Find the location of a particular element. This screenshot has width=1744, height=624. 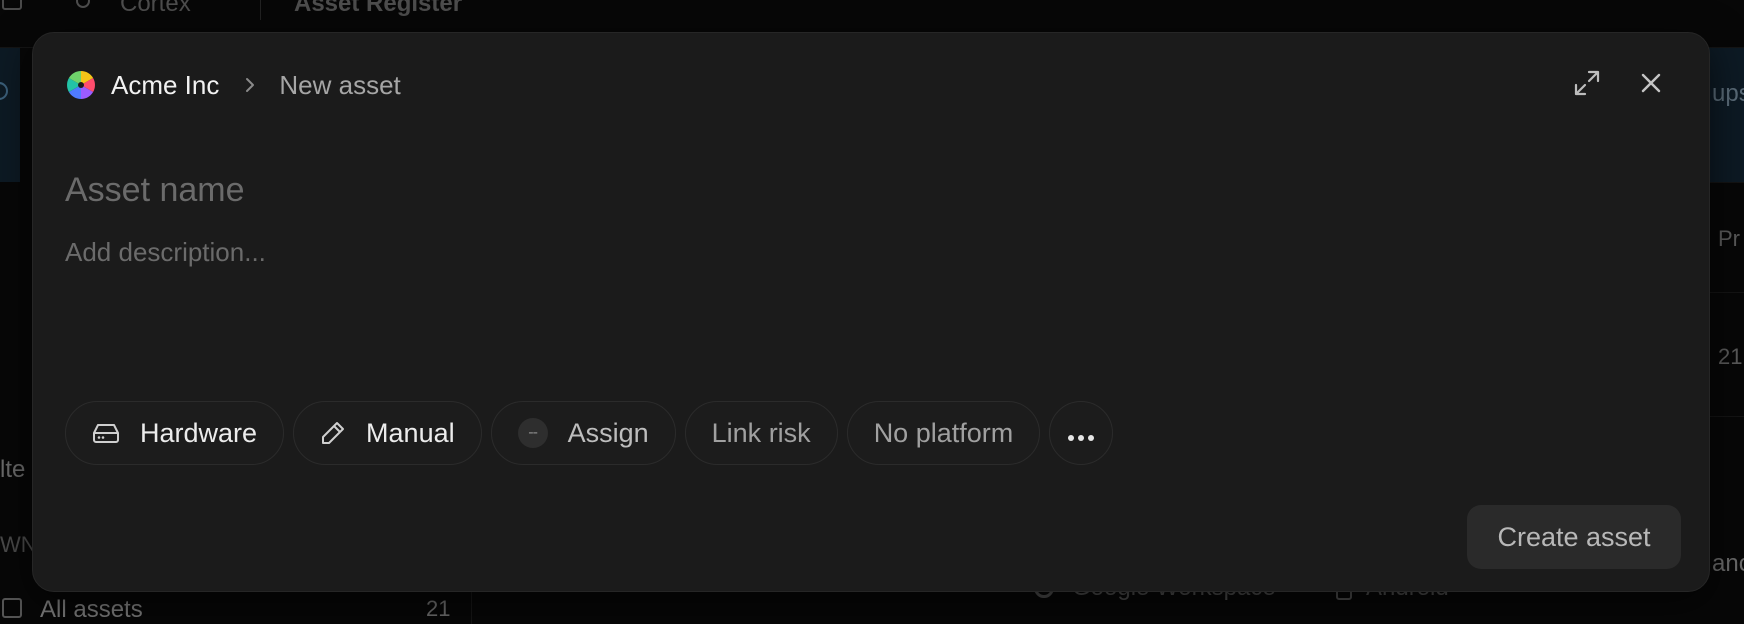

assign-label: Assign is located at coordinates (608, 432).